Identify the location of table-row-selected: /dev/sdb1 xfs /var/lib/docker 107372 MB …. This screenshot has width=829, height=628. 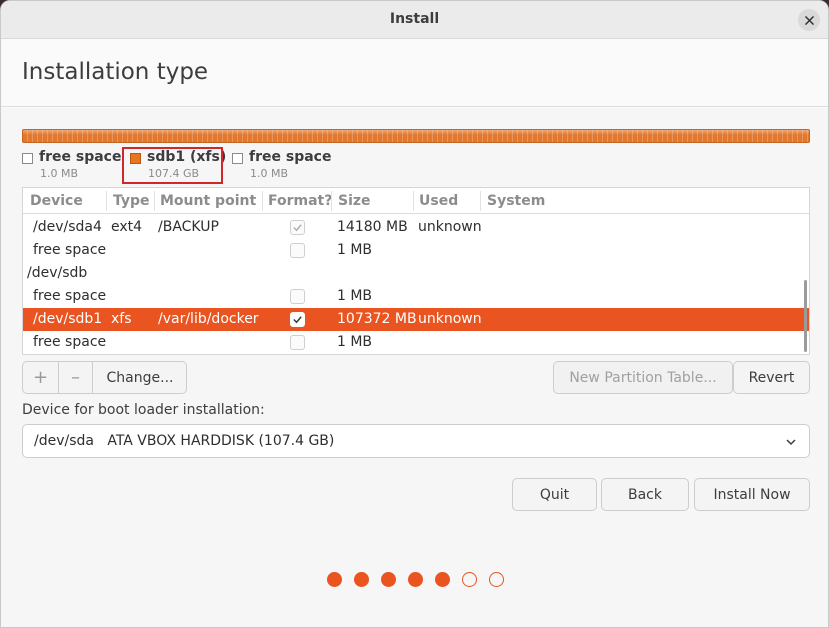
(416, 319).